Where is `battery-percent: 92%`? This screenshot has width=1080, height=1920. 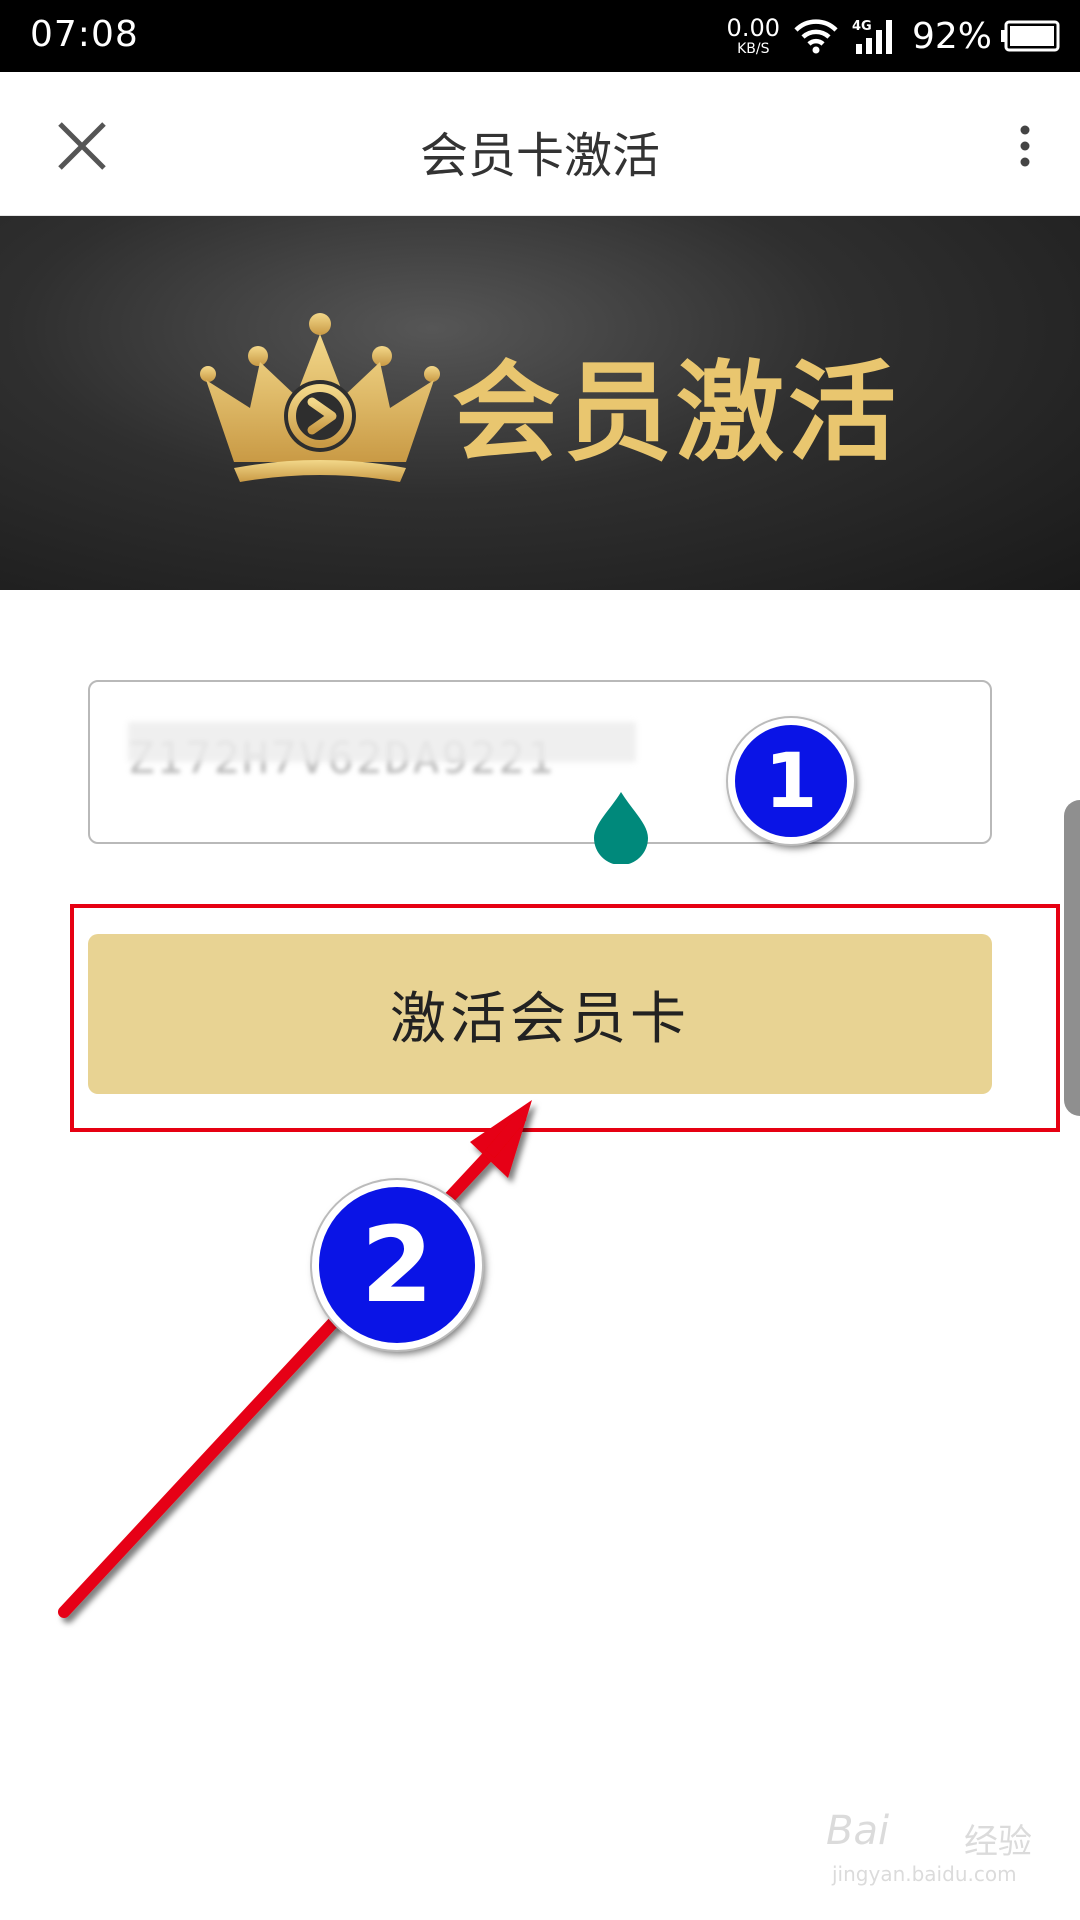
battery-percent: 92% is located at coordinates (951, 36).